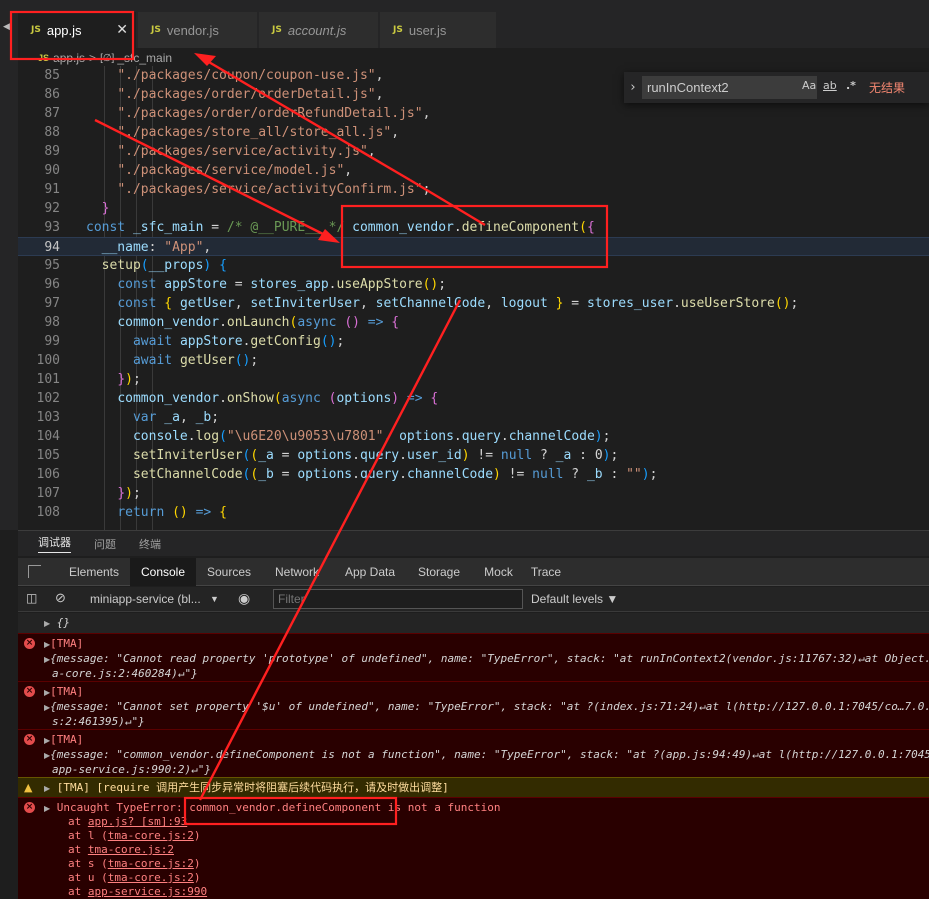 The width and height of the screenshot is (929, 899). What do you see at coordinates (473, 643) in the screenshot?
I see `console-line: ▶[TMA]` at bounding box center [473, 643].